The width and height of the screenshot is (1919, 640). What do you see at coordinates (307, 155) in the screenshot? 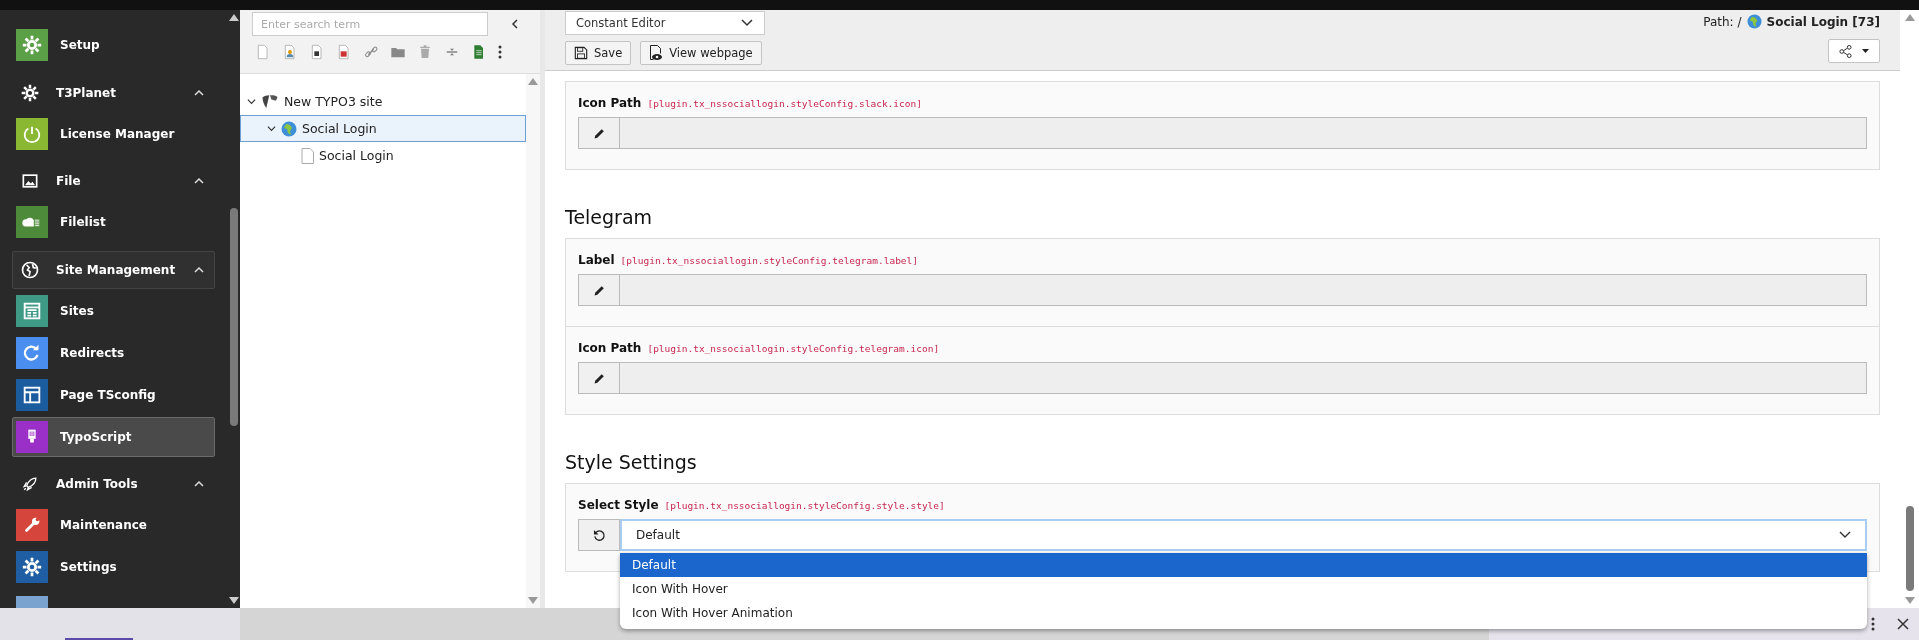
I see `page-icon` at bounding box center [307, 155].